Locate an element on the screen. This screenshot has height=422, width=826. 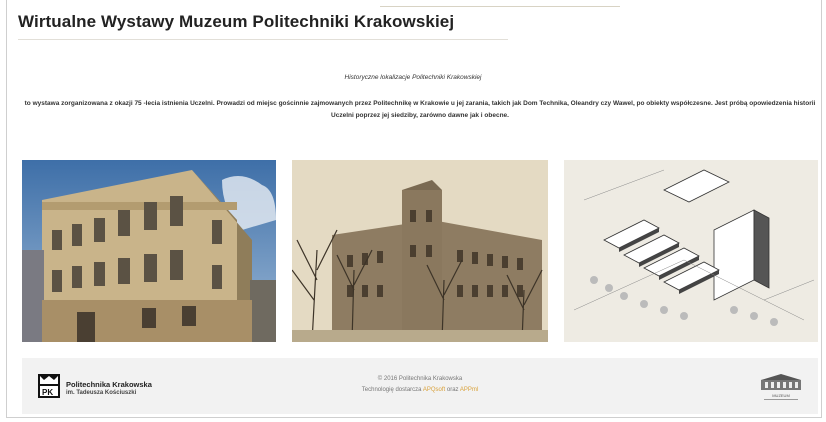
campus-architectural-drawing is located at coordinates (691, 251).